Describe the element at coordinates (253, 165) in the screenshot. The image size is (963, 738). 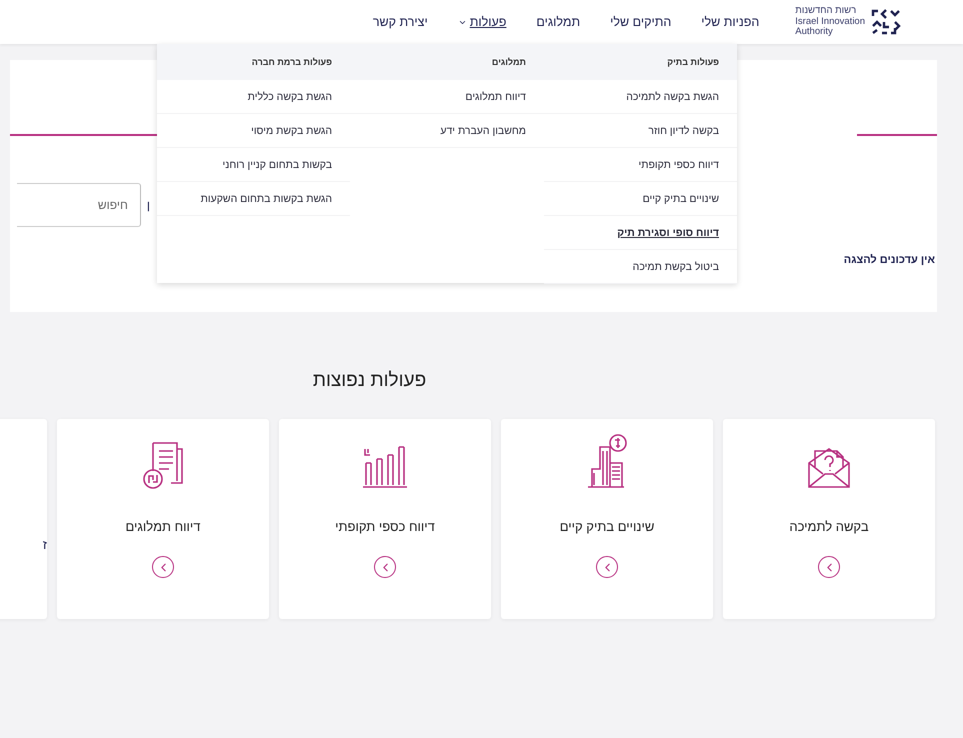
I see `menu-item: בקשות בתחום קניין רוחני` at that location.